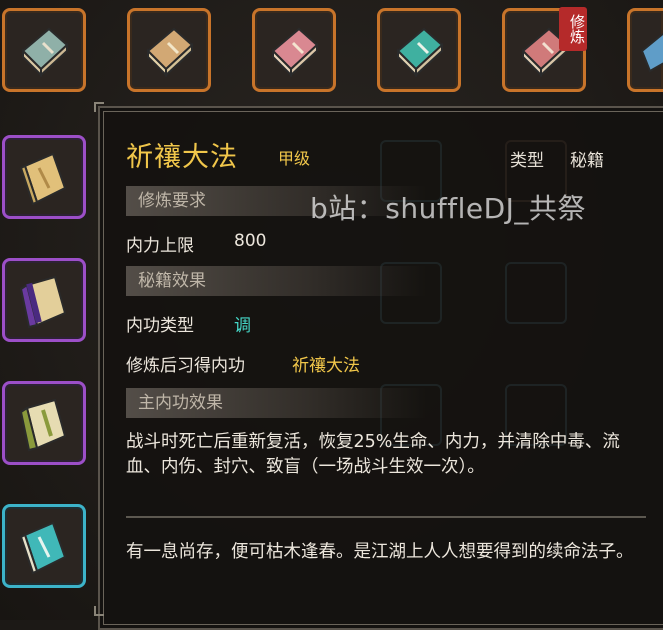 The image size is (663, 630). Describe the element at coordinates (536, 293) in the screenshot. I see `background-slot` at that location.